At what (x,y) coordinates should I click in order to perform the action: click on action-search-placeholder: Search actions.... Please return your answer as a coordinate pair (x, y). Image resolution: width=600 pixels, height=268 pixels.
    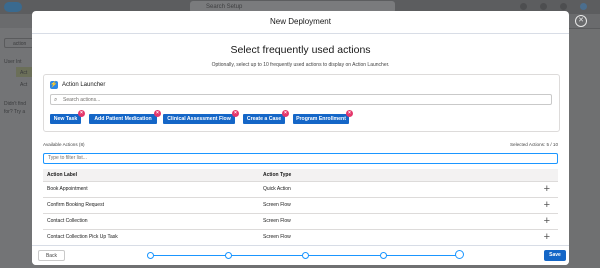
    Looking at the image, I should click on (82, 100).